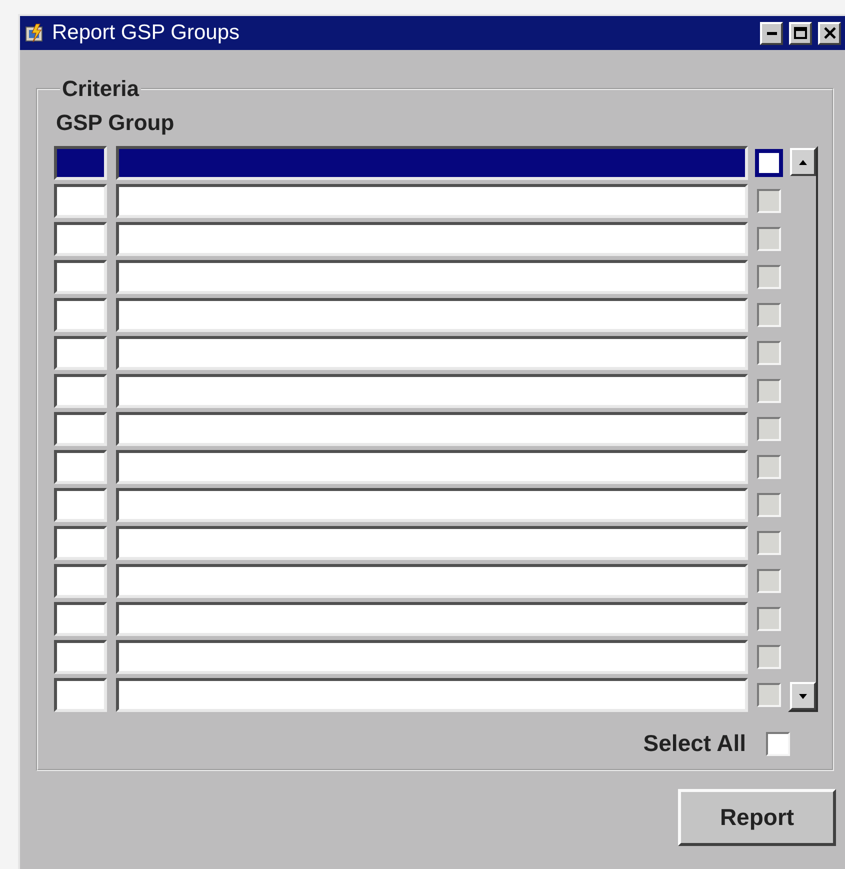 The width and height of the screenshot is (845, 869). I want to click on report-button: Report, so click(757, 817).